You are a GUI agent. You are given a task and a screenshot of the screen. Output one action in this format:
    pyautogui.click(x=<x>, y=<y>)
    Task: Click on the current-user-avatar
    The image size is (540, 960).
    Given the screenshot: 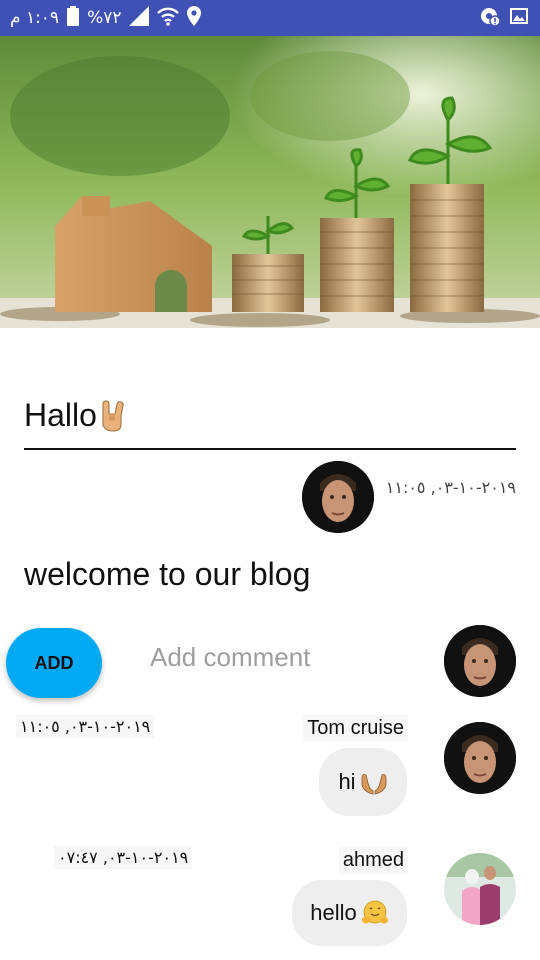 What is the action you would take?
    pyautogui.click(x=480, y=661)
    